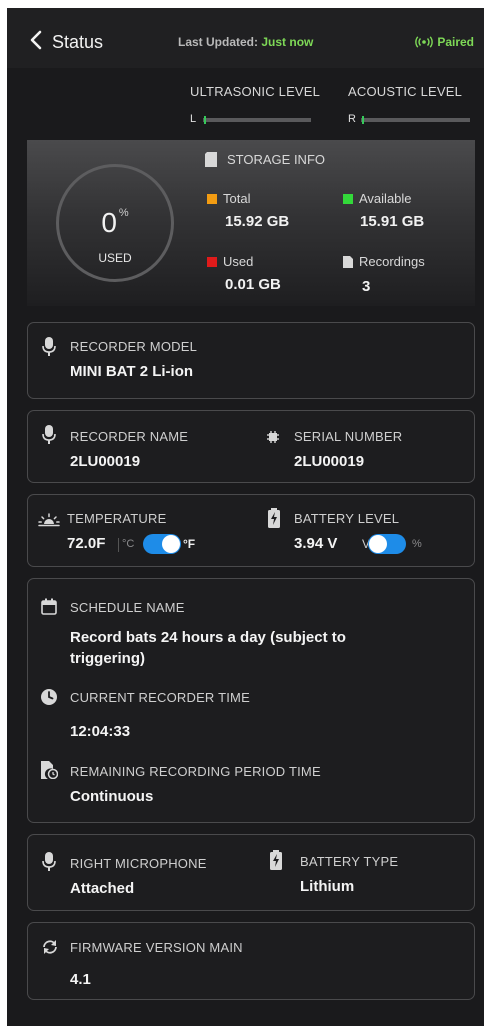  Describe the element at coordinates (212, 261) in the screenshot. I see `used-color-swatch` at that location.